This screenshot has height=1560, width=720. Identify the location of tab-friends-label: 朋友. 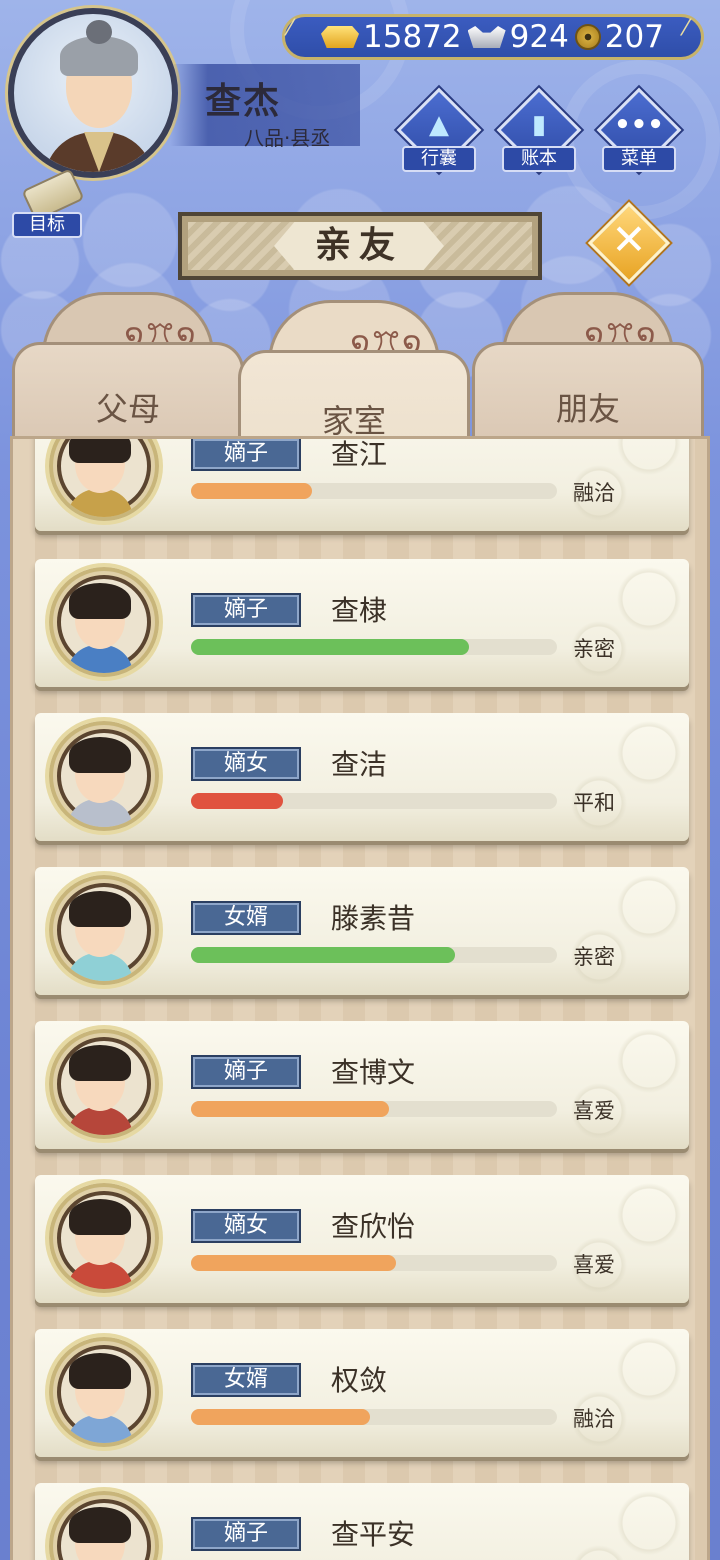
(587, 409).